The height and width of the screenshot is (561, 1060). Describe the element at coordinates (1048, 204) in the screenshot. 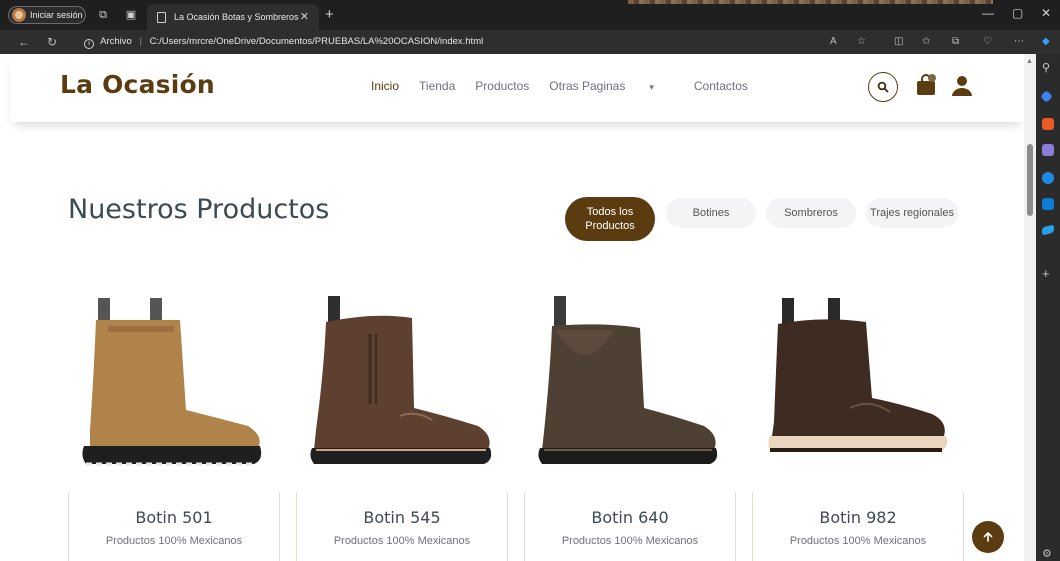

I see `sidebar-outlook-icon` at that location.